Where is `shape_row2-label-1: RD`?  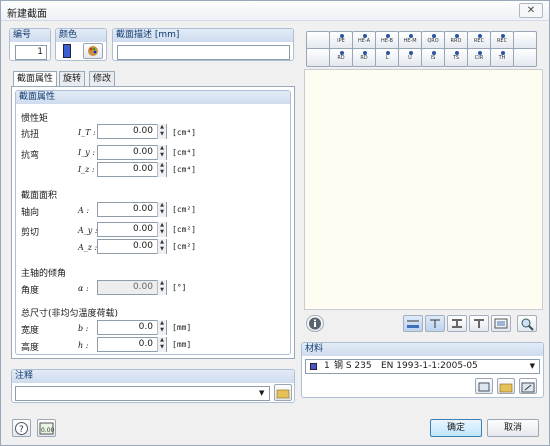
shape_row2-label-1: RD is located at coordinates (341, 58).